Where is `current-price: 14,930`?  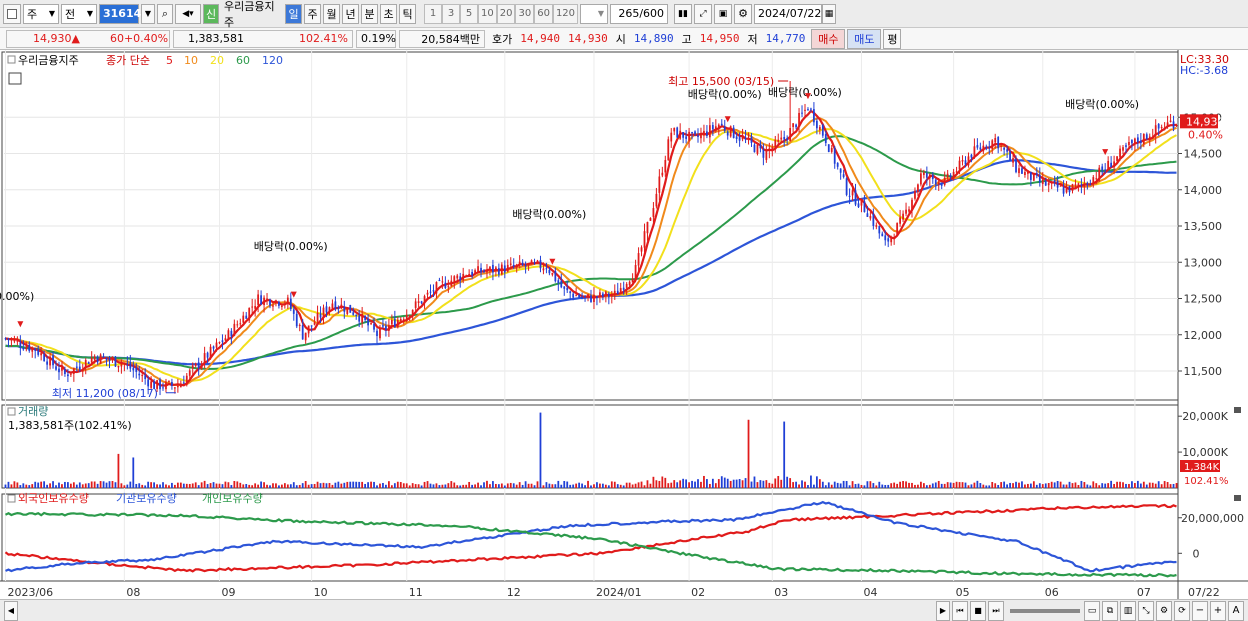 current-price: 14,930 is located at coordinates (52, 38).